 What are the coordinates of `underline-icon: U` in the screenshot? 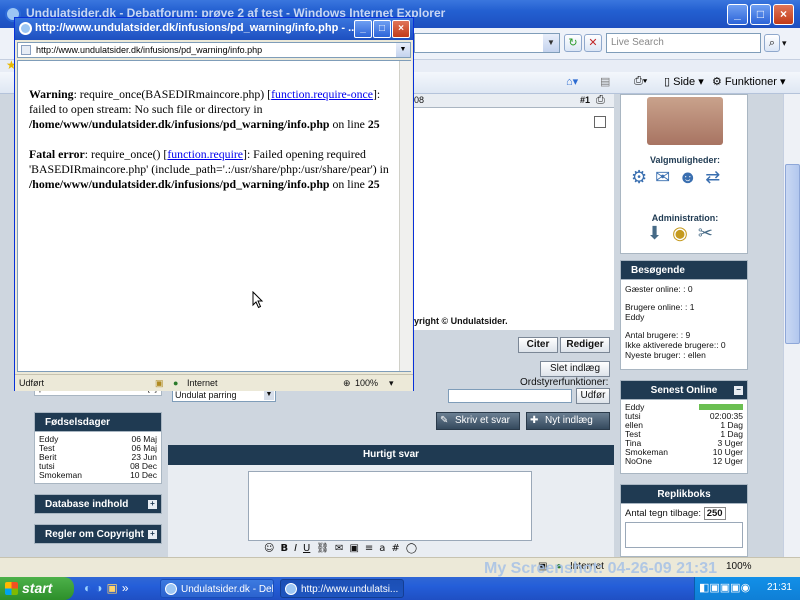 It's located at (306, 548).